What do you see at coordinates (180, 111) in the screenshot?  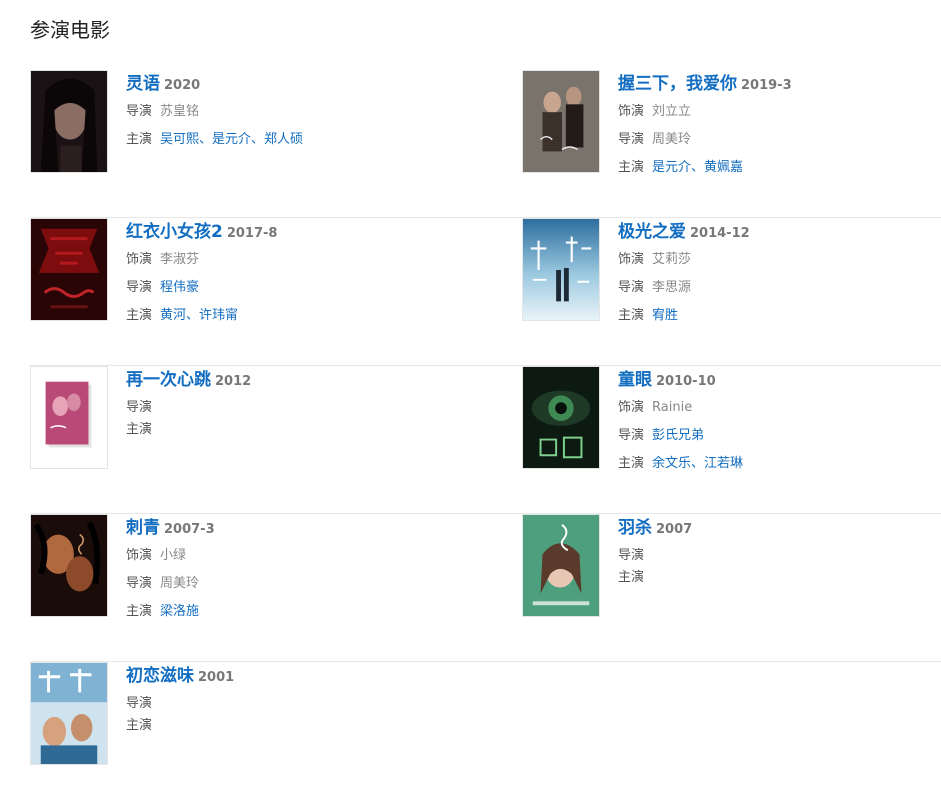 I see `director-name: 苏皇铭` at bounding box center [180, 111].